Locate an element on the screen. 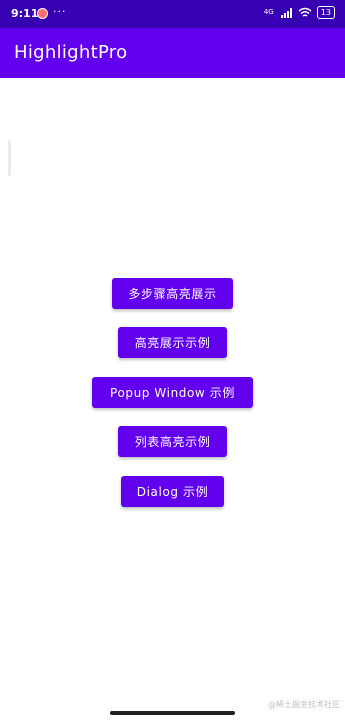  battery-icon: 13 is located at coordinates (325, 12).